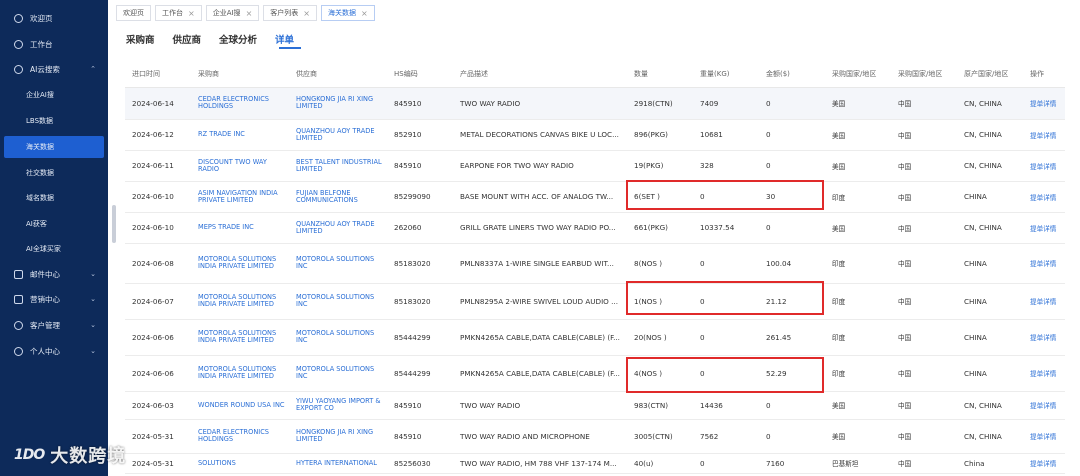 This screenshot has width=1080, height=476. I want to click on table-cell: 巴基斯坦, so click(858, 463).